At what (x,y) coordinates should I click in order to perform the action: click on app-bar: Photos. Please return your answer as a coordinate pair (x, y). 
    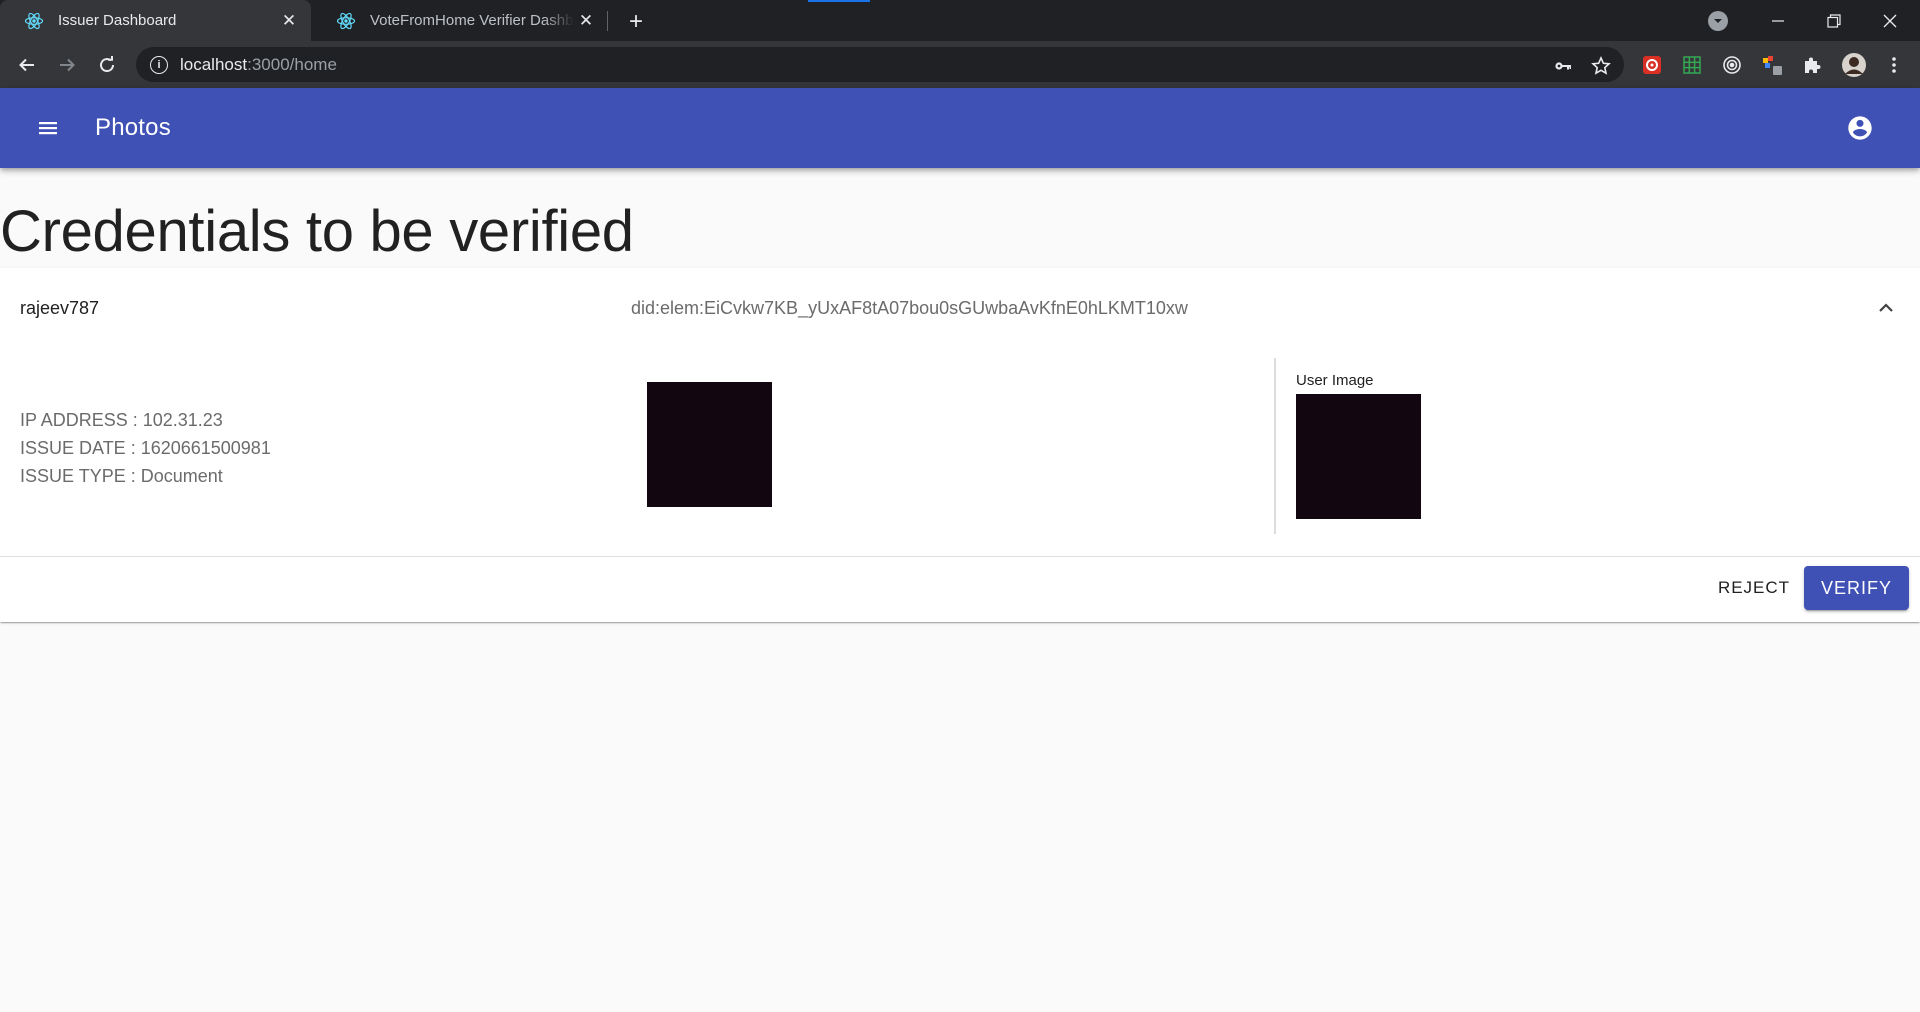
    Looking at the image, I should click on (960, 128).